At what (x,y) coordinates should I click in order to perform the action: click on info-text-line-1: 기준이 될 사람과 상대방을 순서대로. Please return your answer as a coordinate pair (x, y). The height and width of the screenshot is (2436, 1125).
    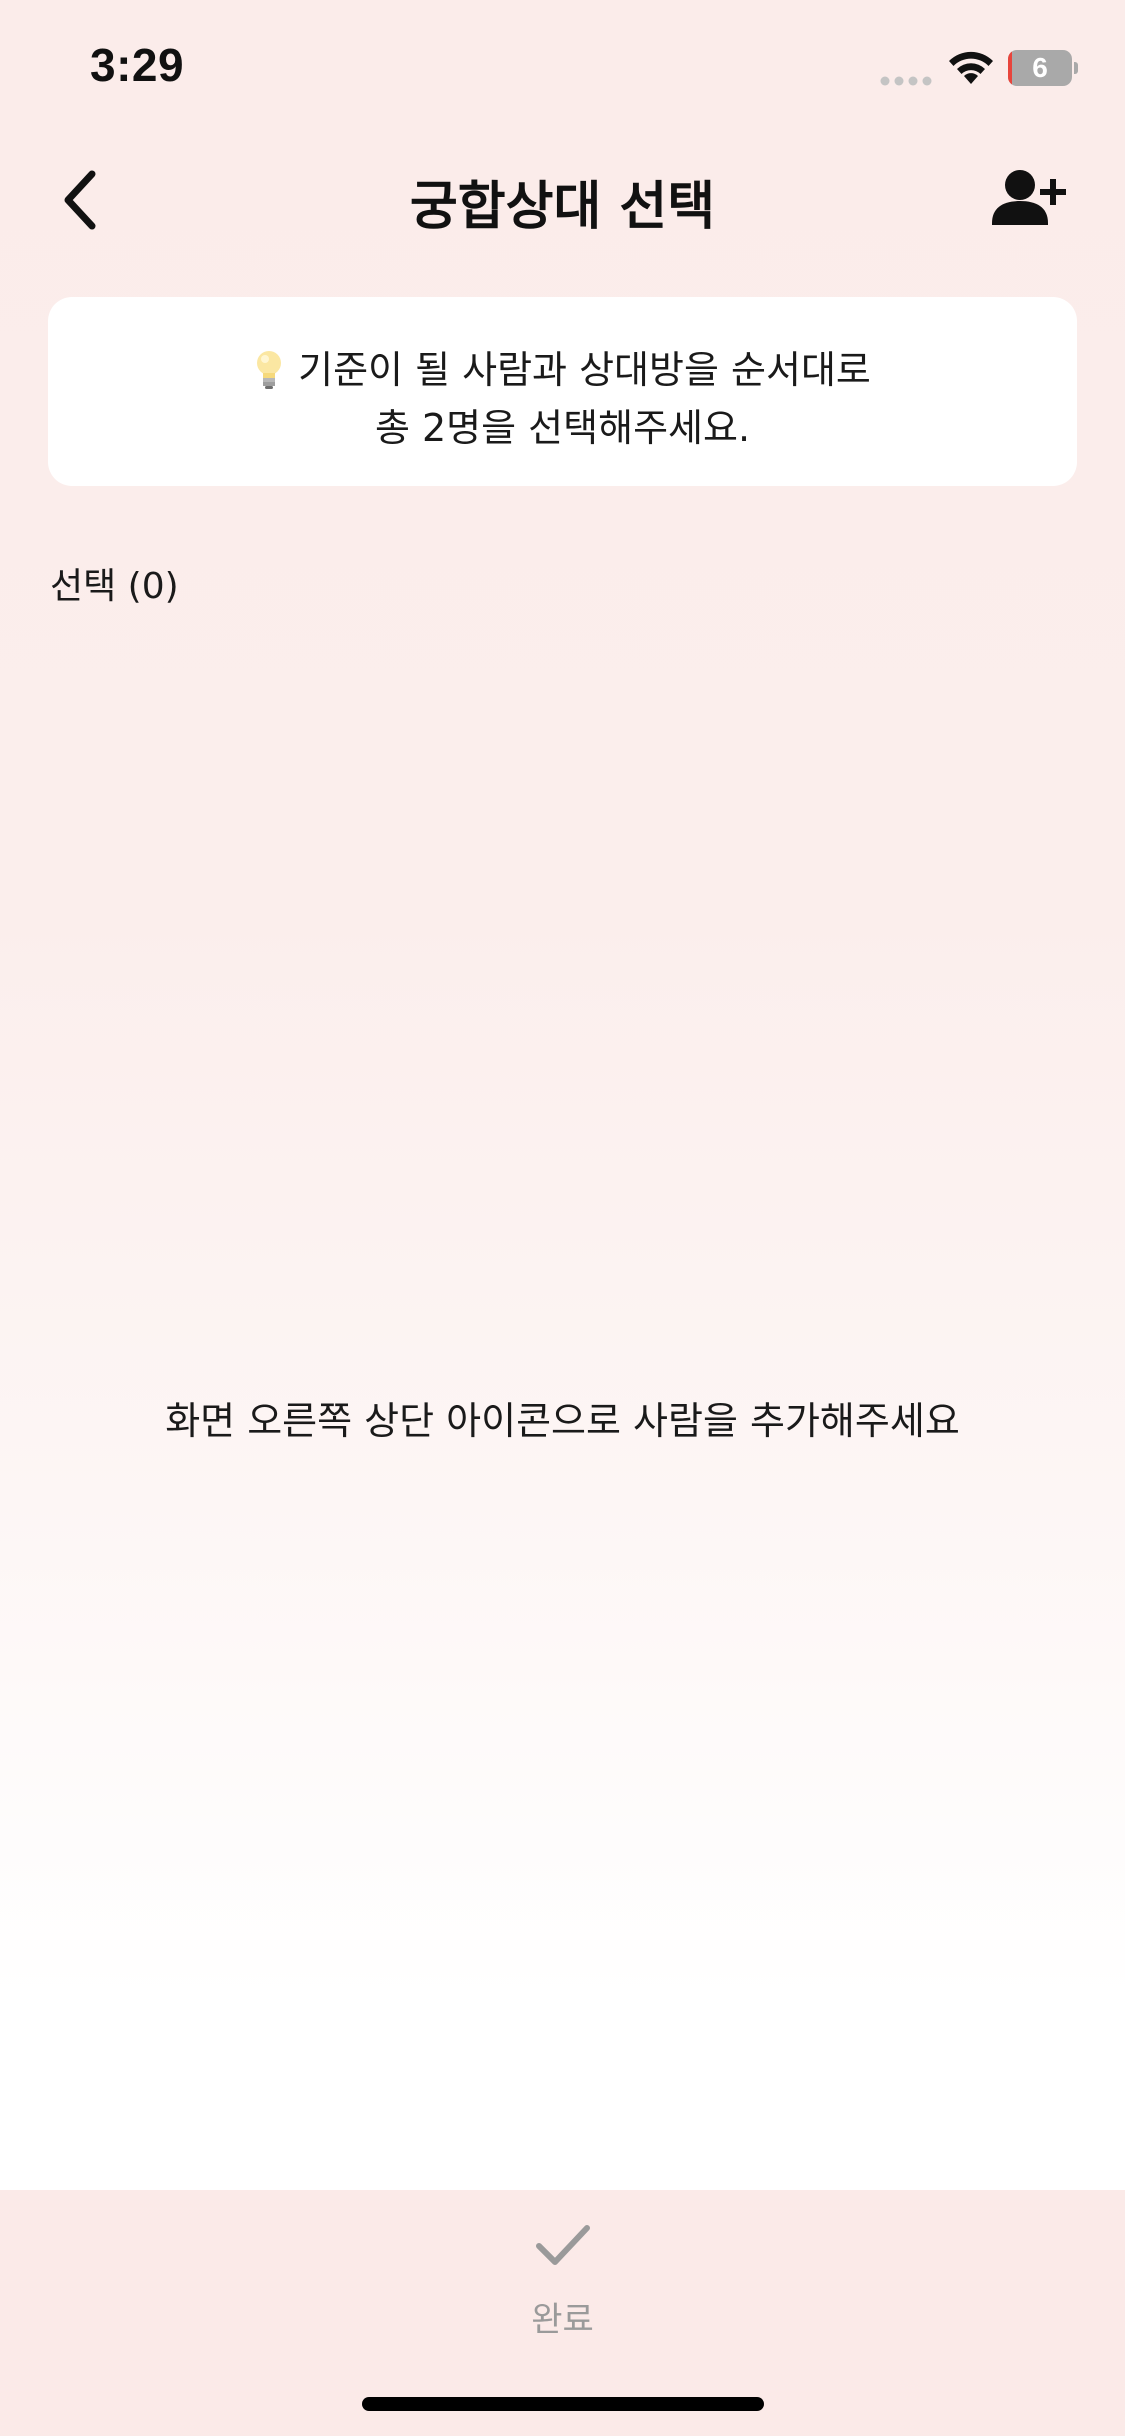
    Looking at the image, I should click on (584, 370).